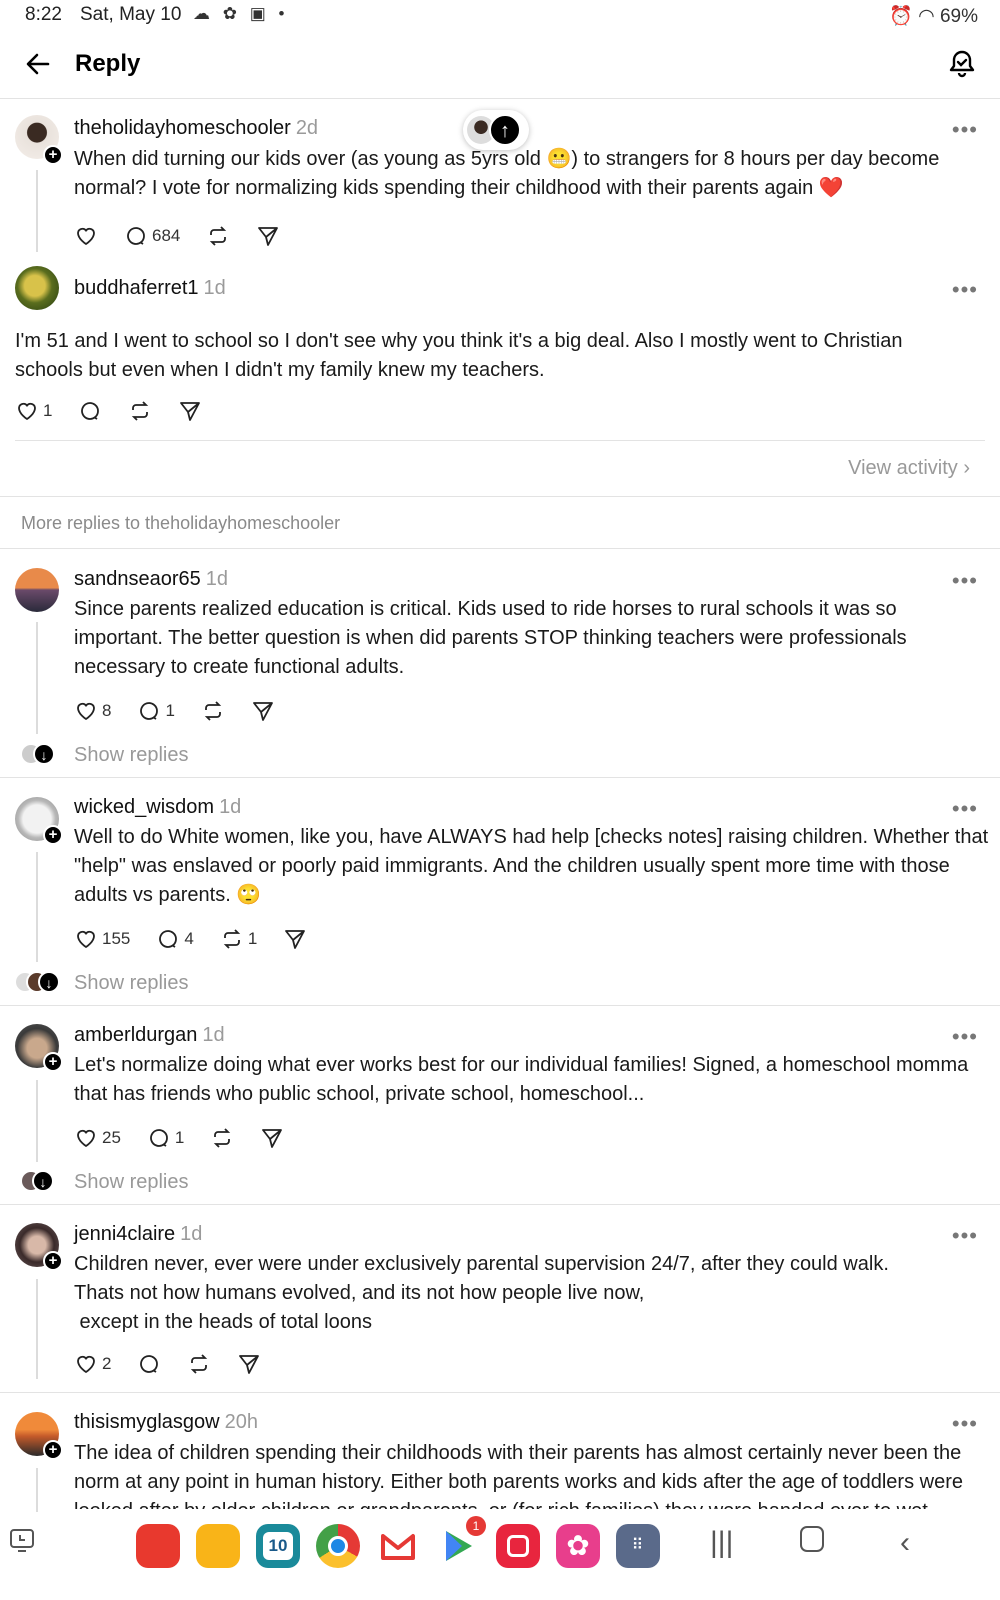 The height and width of the screenshot is (1600, 1000). What do you see at coordinates (398, 1546) in the screenshot?
I see `app-icon-gmail` at bounding box center [398, 1546].